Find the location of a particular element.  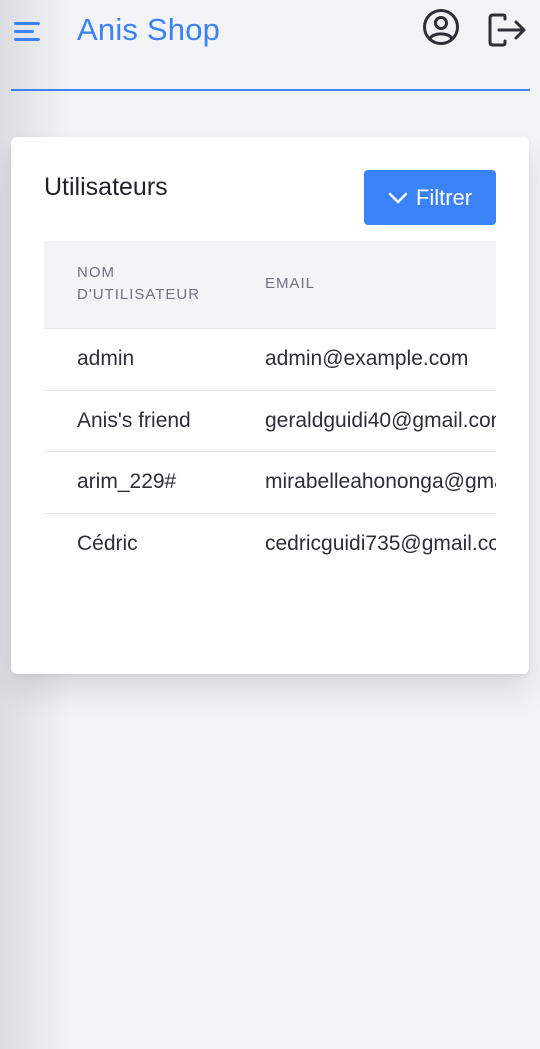

table-header: NOM D'UTILISATEUR EMAIL is located at coordinates (270, 285).